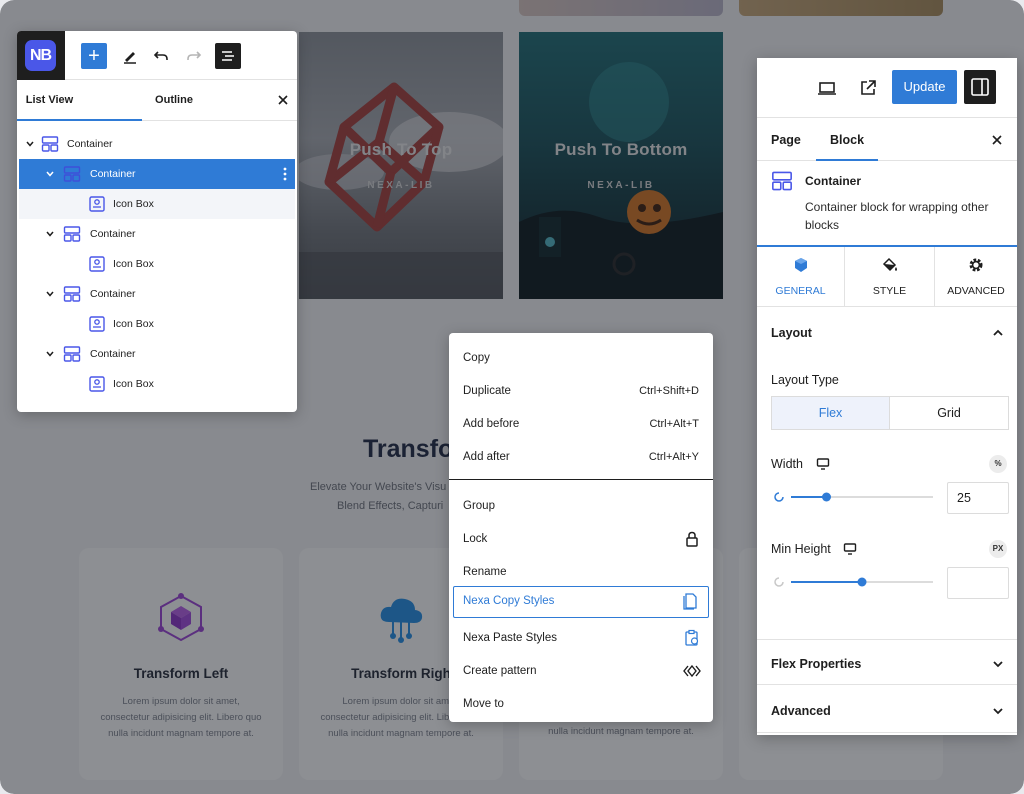  What do you see at coordinates (674, 424) in the screenshot?
I see `menu-item-shortcut: Ctrl+Alt+T` at bounding box center [674, 424].